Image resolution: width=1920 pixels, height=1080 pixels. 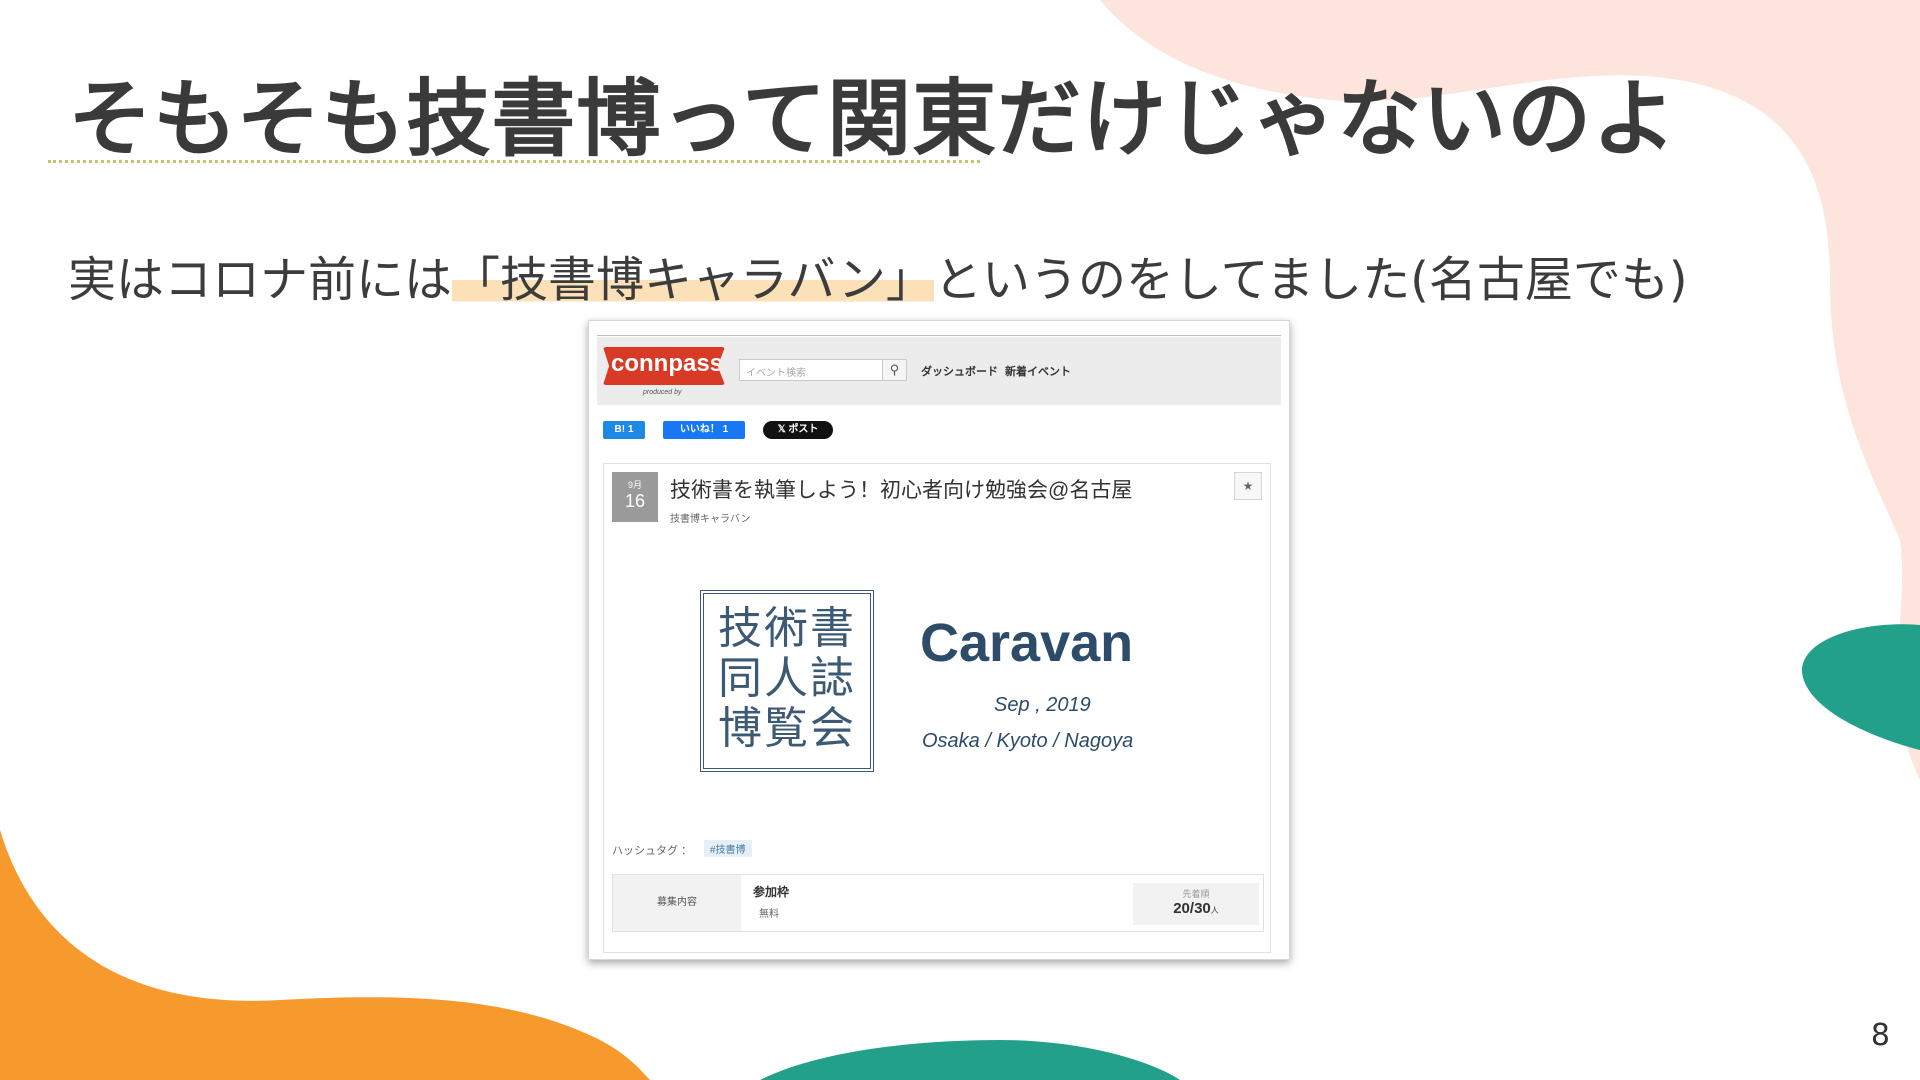 I want to click on orange-blob, so click(x=325, y=955).